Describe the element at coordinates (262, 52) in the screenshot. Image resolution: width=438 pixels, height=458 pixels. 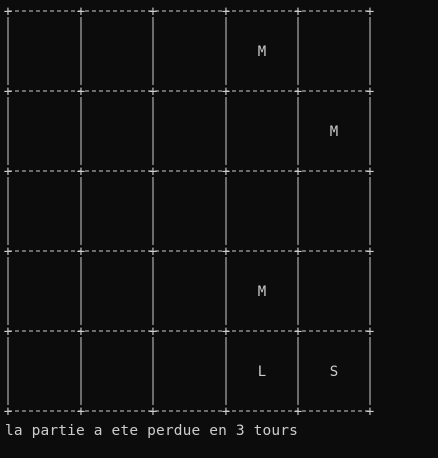
I see `grid-cell-0-3: M` at that location.